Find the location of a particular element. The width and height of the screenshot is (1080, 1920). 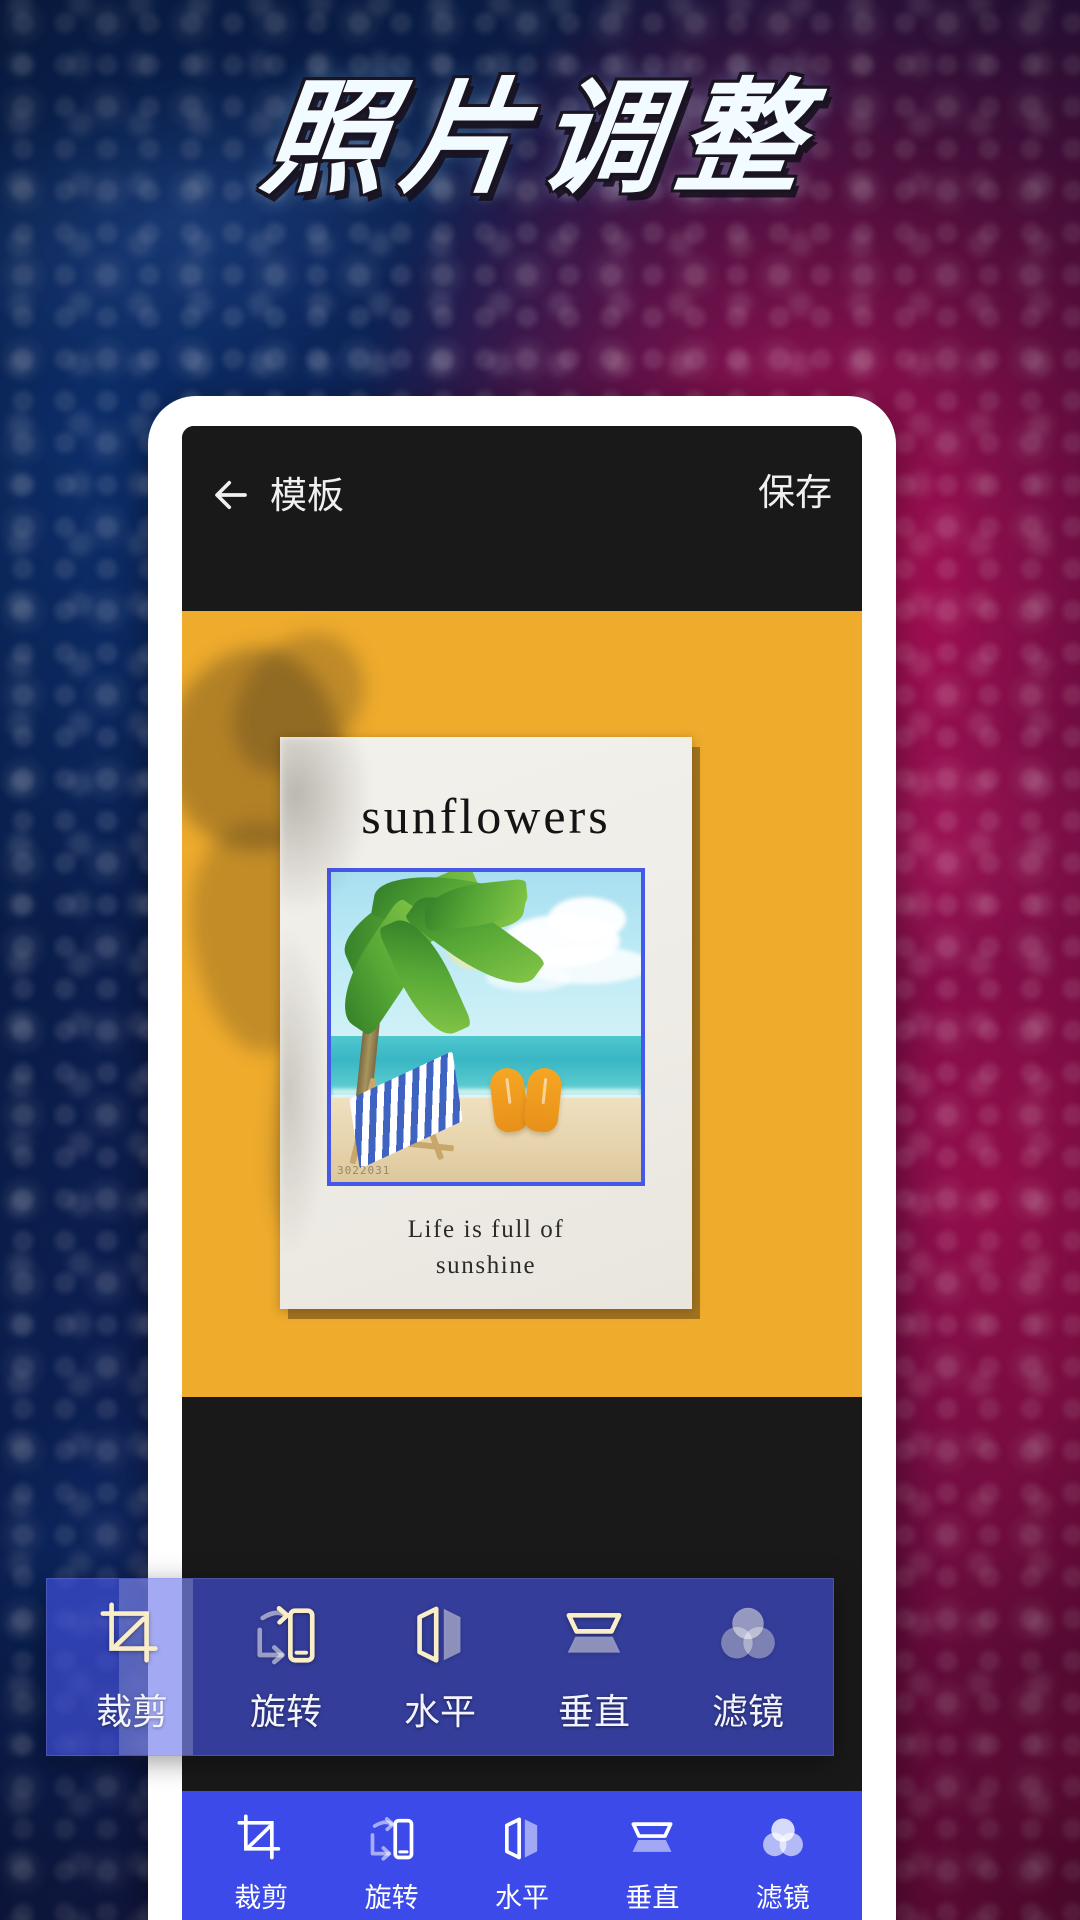

toolbar-label: 滤镜 is located at coordinates (782, 1898).